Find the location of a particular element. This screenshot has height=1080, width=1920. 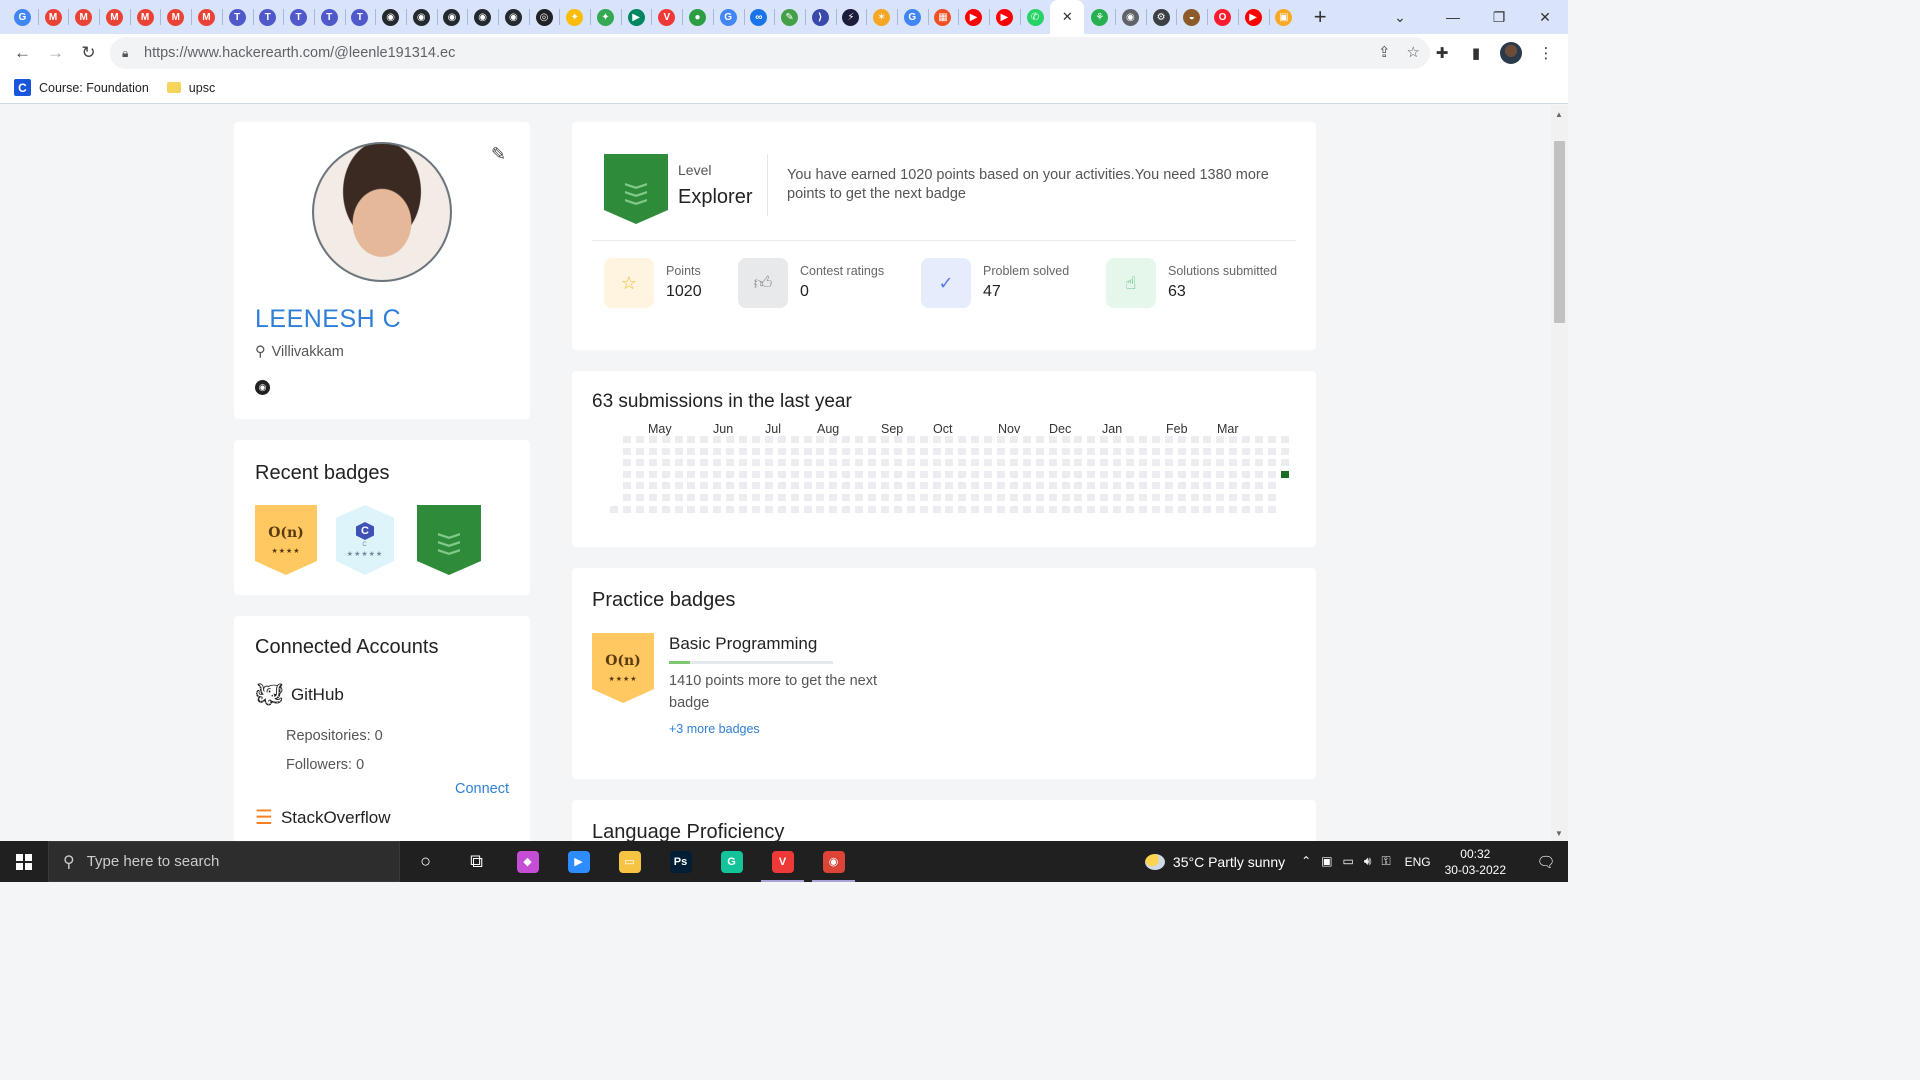

battery-icon: ▭ is located at coordinates (1348, 861).